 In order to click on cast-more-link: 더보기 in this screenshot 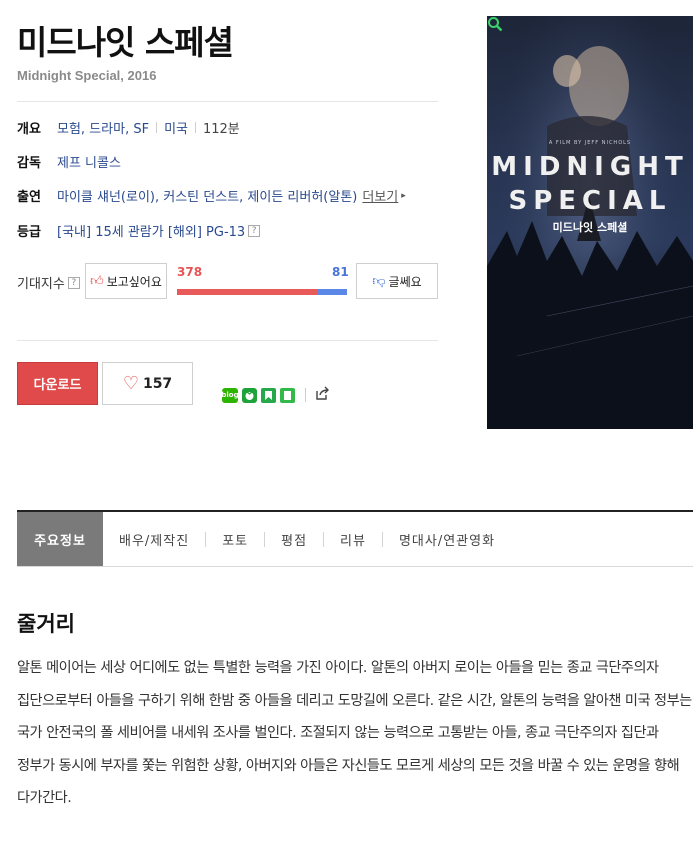, I will do `click(380, 195)`.